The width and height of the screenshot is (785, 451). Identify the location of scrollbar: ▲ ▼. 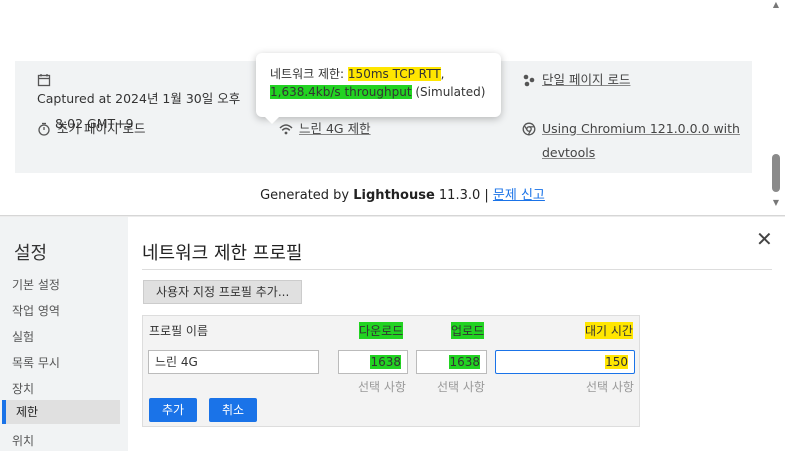
(776, 107).